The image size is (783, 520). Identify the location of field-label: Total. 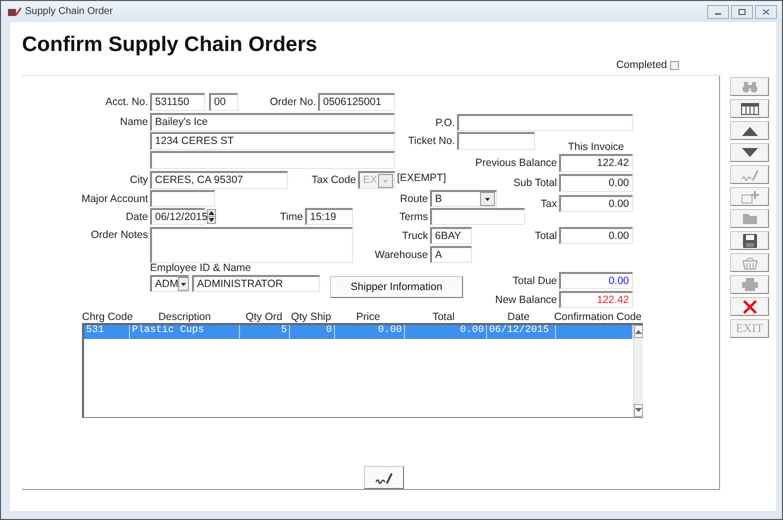
(546, 236).